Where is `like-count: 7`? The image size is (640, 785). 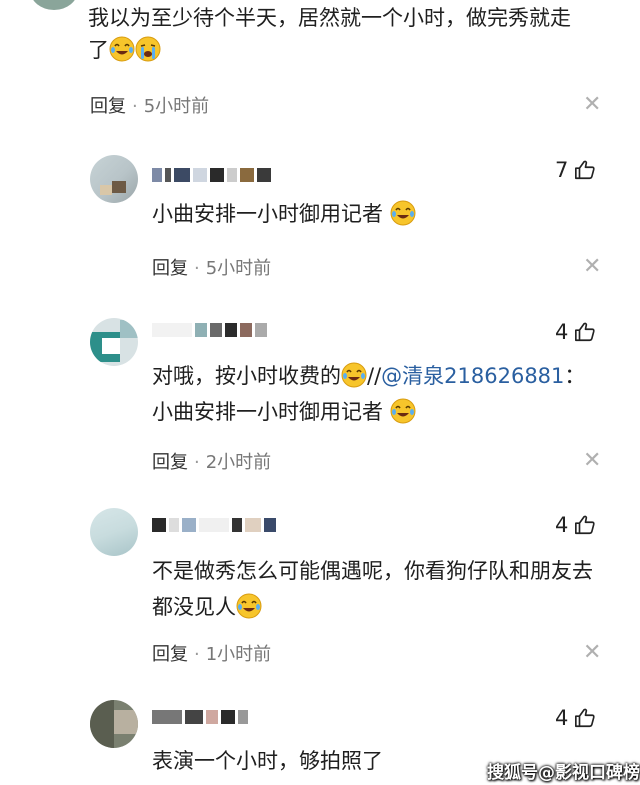
like-count: 7 is located at coordinates (562, 170).